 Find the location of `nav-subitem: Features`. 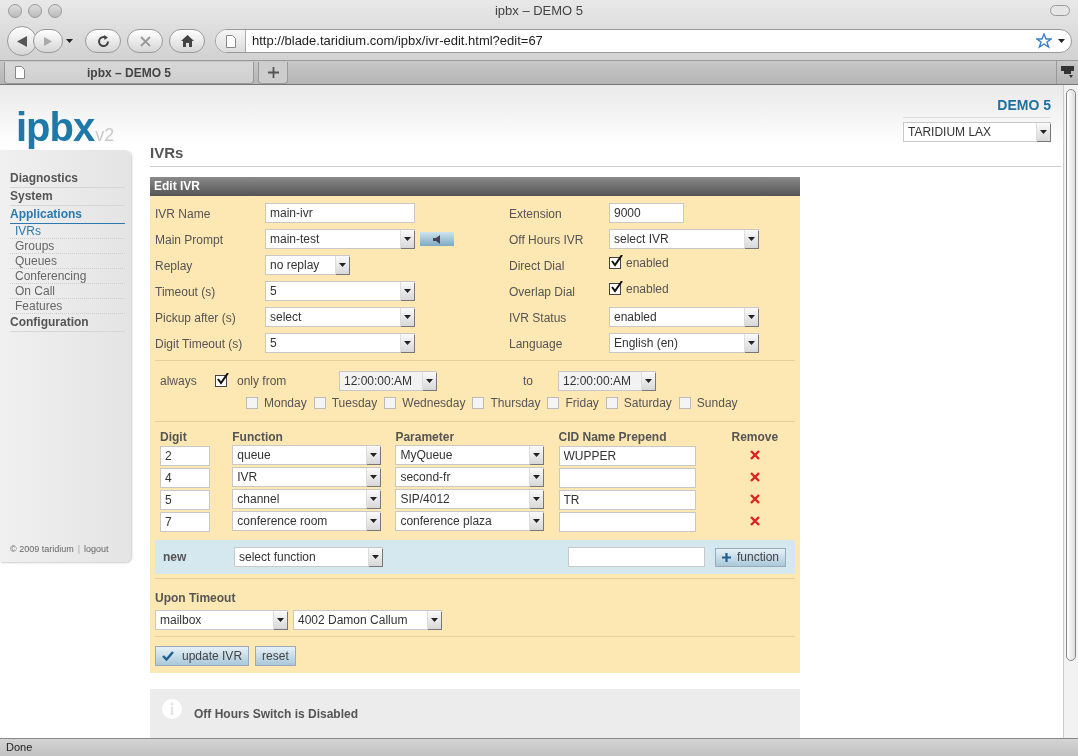

nav-subitem: Features is located at coordinates (67, 306).